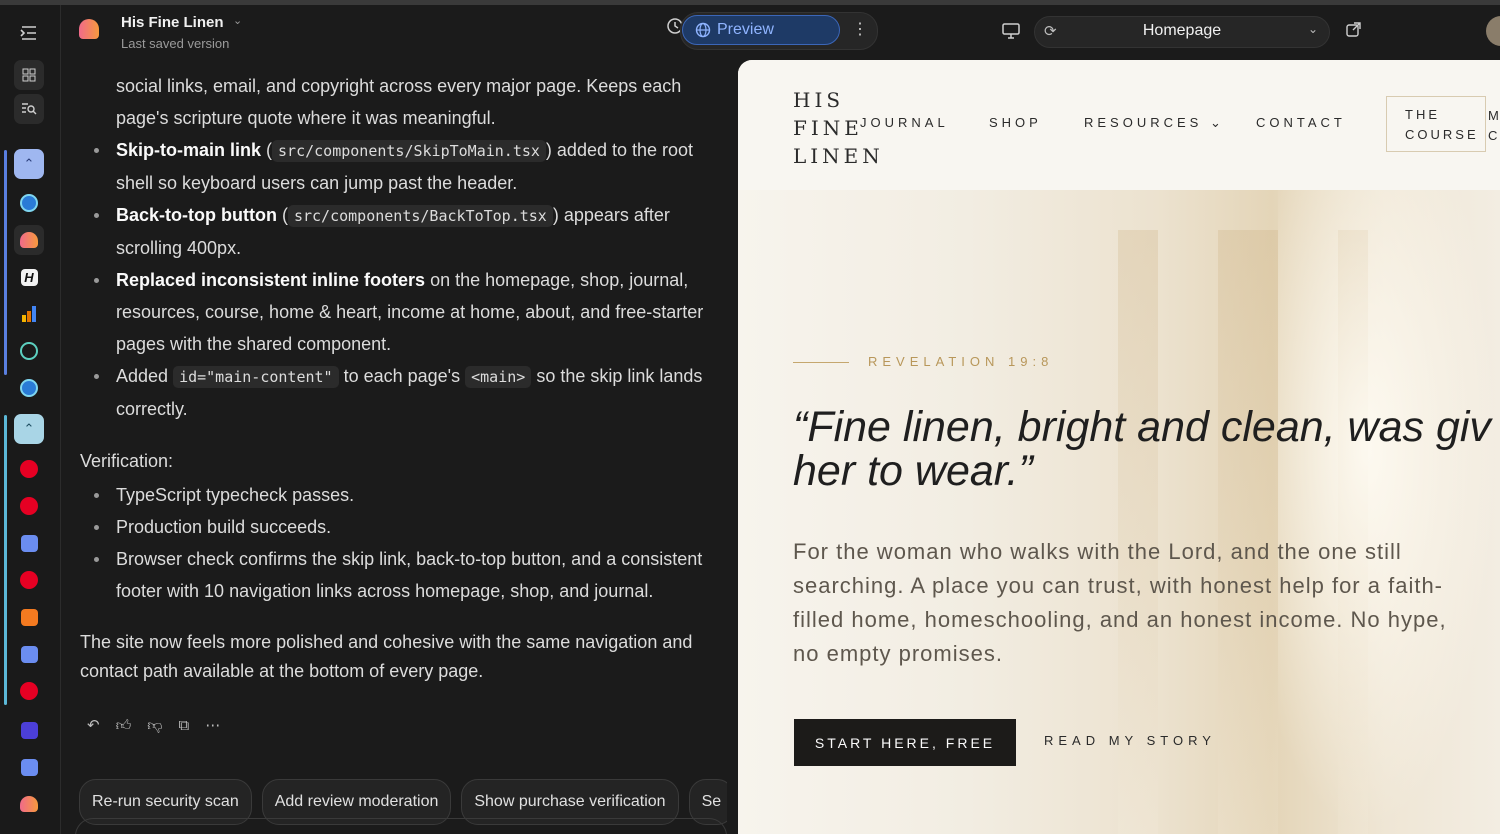  What do you see at coordinates (1301, 122) in the screenshot?
I see `nav-contact: CONTACT` at bounding box center [1301, 122].